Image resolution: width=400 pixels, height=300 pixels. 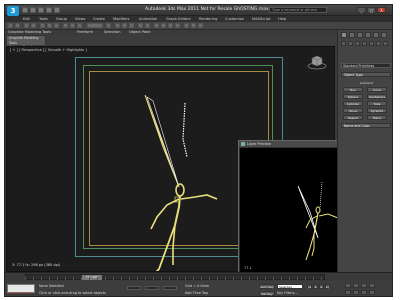 What do you see at coordinates (298, 10) in the screenshot?
I see `search-input: Type a keyword or phrase` at bounding box center [298, 10].